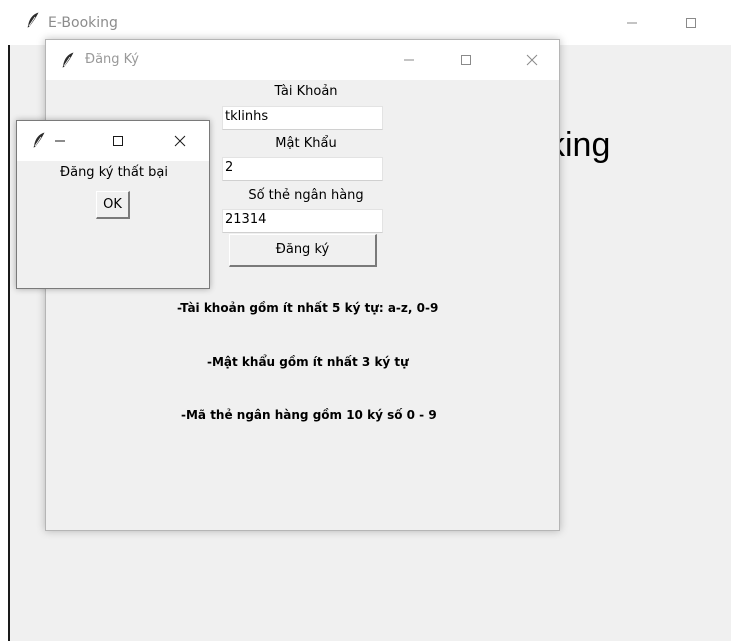 The height and width of the screenshot is (641, 731). What do you see at coordinates (302, 60) in the screenshot?
I see `register-titlebar: Đăng Ký` at bounding box center [302, 60].